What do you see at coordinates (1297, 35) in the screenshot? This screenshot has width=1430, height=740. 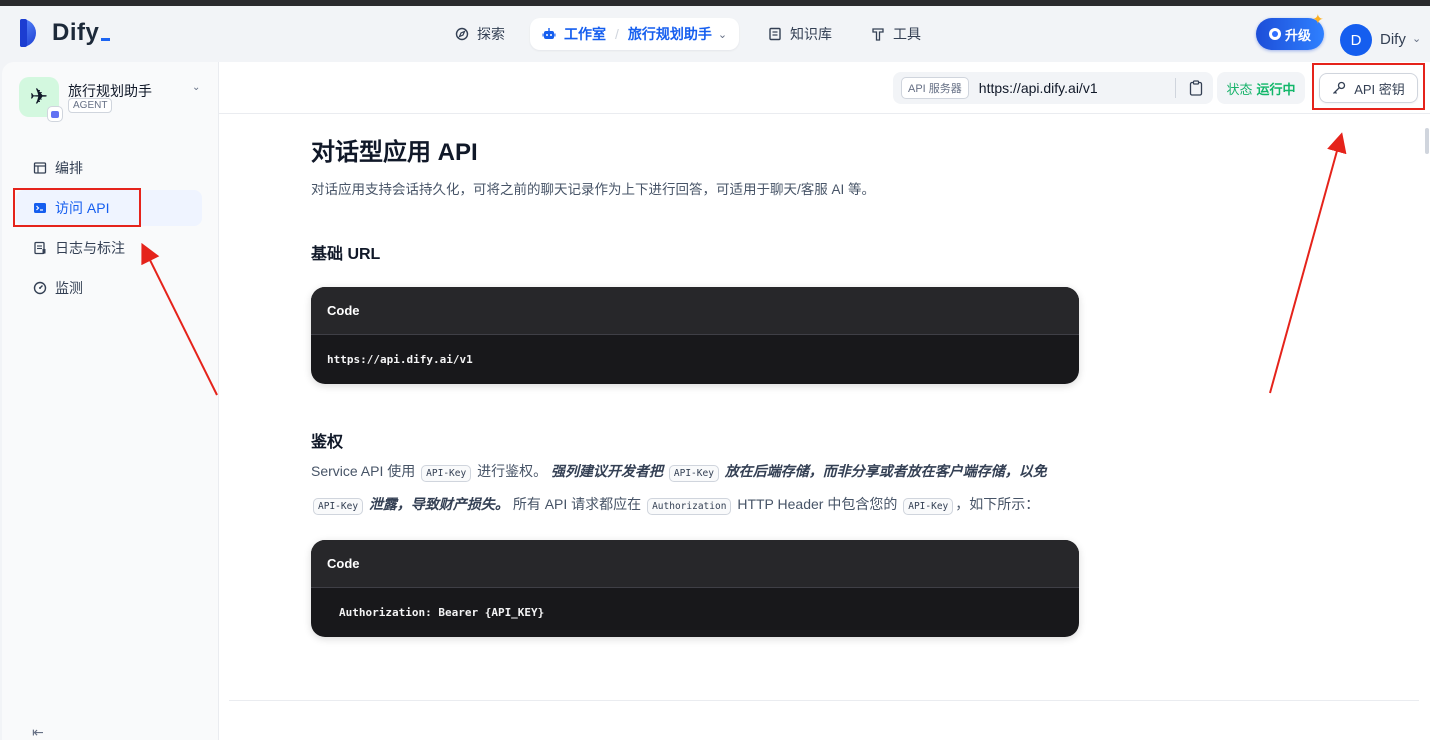 I see `upgrade-label: 升级` at bounding box center [1297, 35].